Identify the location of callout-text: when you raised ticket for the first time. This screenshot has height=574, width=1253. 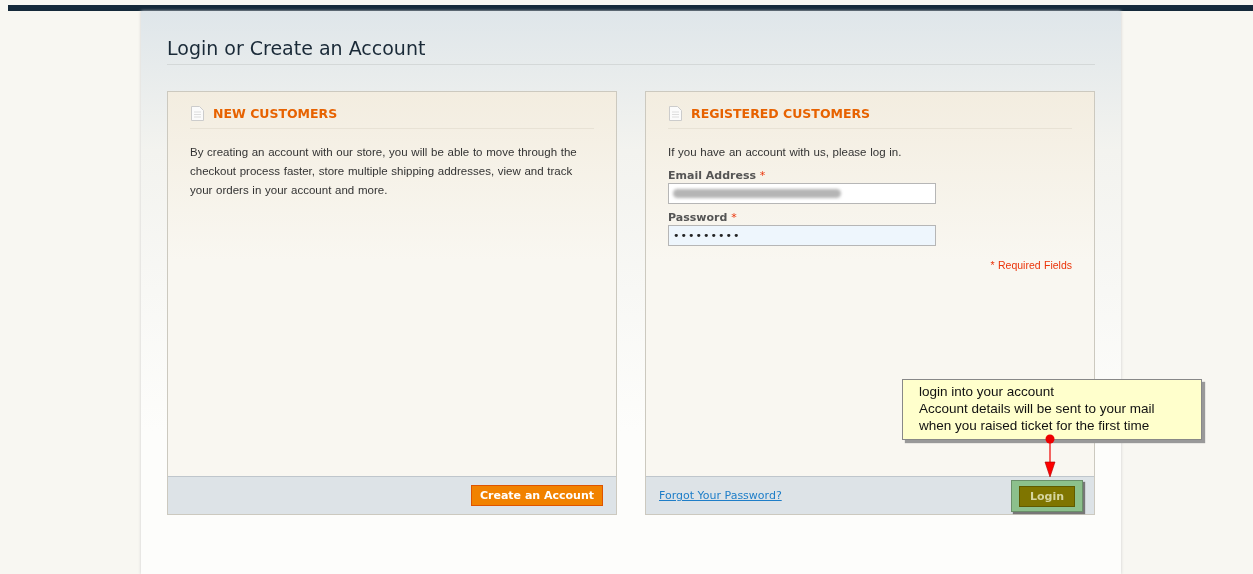
(1035, 425).